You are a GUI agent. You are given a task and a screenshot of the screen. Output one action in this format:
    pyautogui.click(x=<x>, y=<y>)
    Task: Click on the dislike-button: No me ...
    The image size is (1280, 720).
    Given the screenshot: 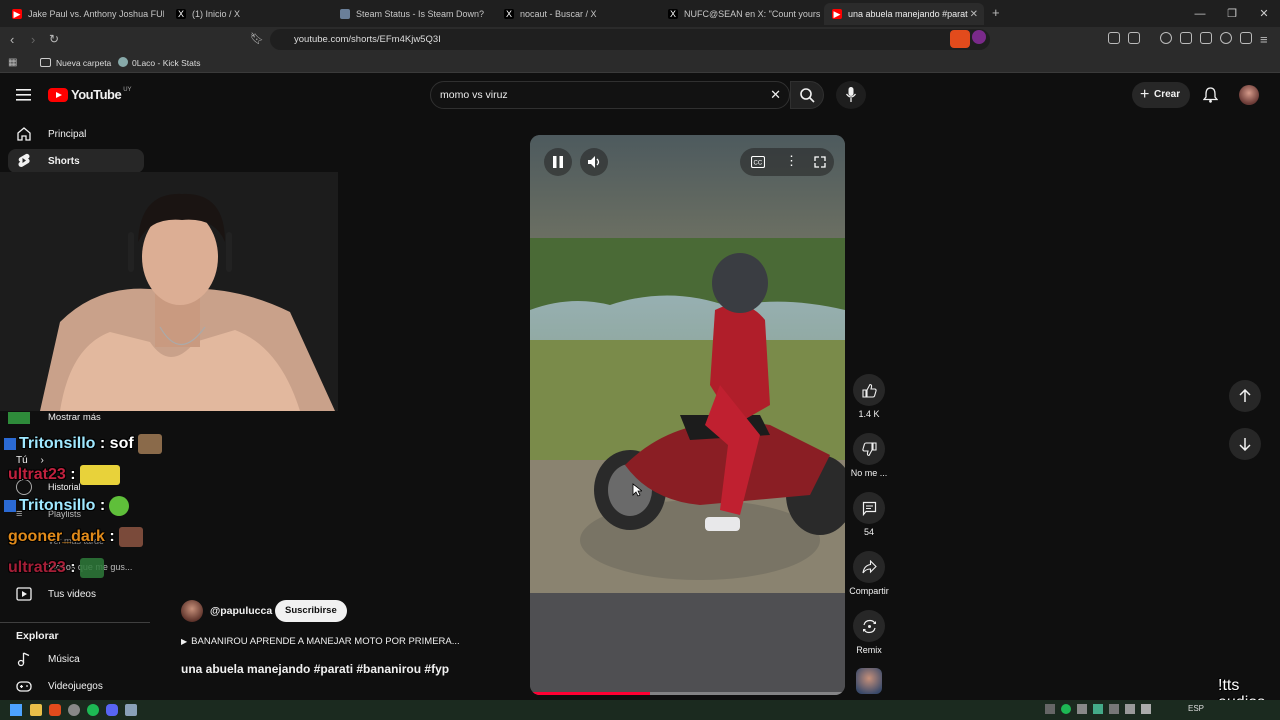 What is the action you would take?
    pyautogui.click(x=869, y=455)
    